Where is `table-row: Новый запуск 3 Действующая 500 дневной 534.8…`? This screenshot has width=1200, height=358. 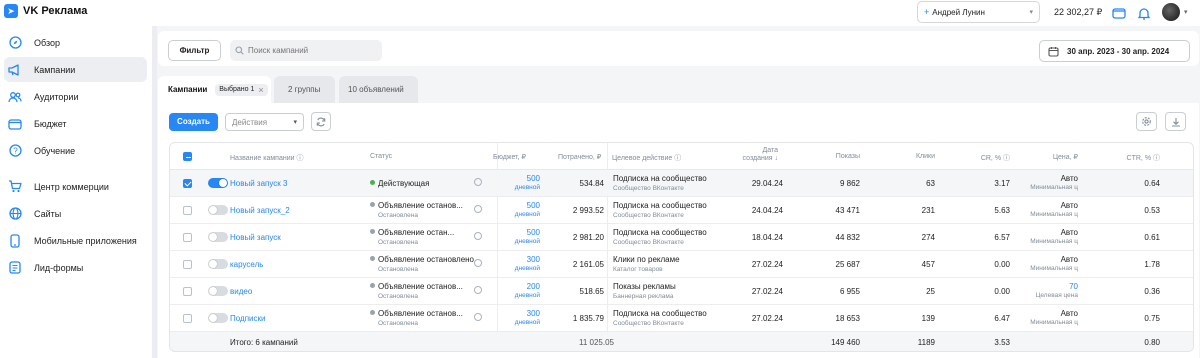
table-row: Новый запуск 3 Действующая 500 дневной 534.8… is located at coordinates (681, 183).